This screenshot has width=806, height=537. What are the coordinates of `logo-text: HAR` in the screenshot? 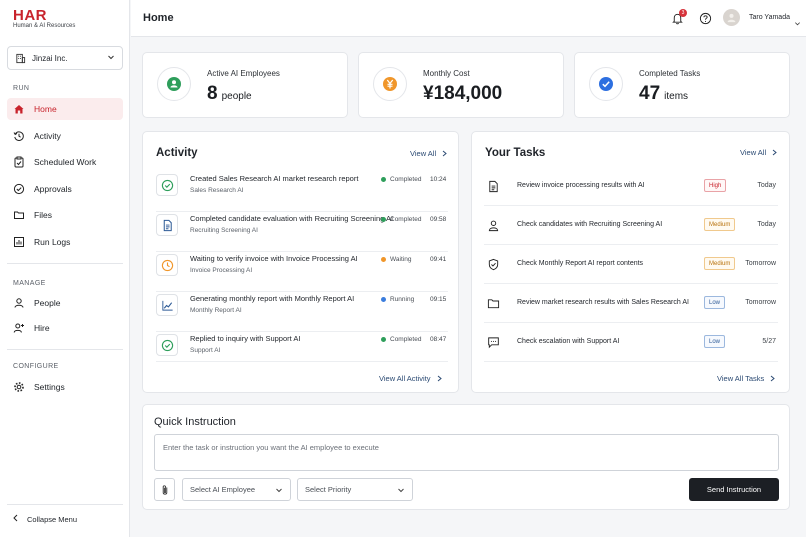 It's located at (30, 15).